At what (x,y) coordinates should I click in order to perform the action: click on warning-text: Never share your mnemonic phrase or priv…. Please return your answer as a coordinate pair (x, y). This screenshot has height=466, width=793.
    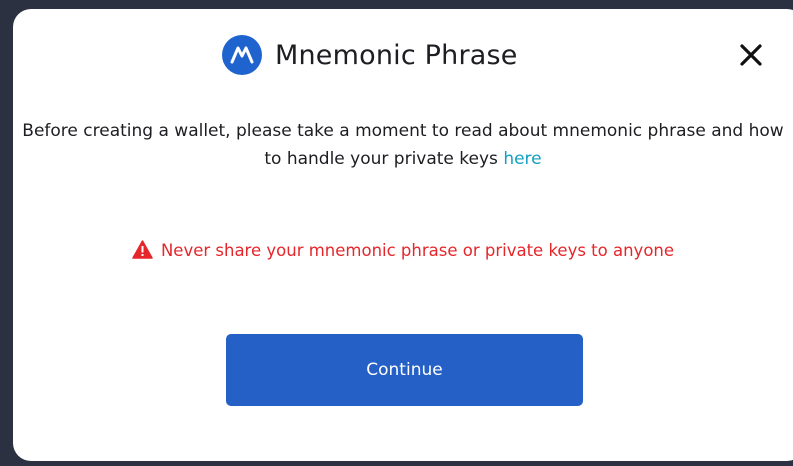
    Looking at the image, I should click on (417, 250).